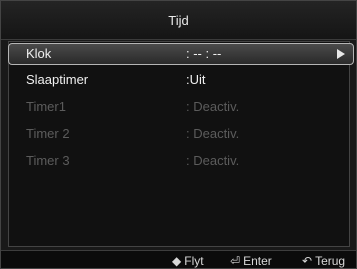 The width and height of the screenshot is (357, 269). I want to click on menu-item-label: Klok, so click(39, 53).